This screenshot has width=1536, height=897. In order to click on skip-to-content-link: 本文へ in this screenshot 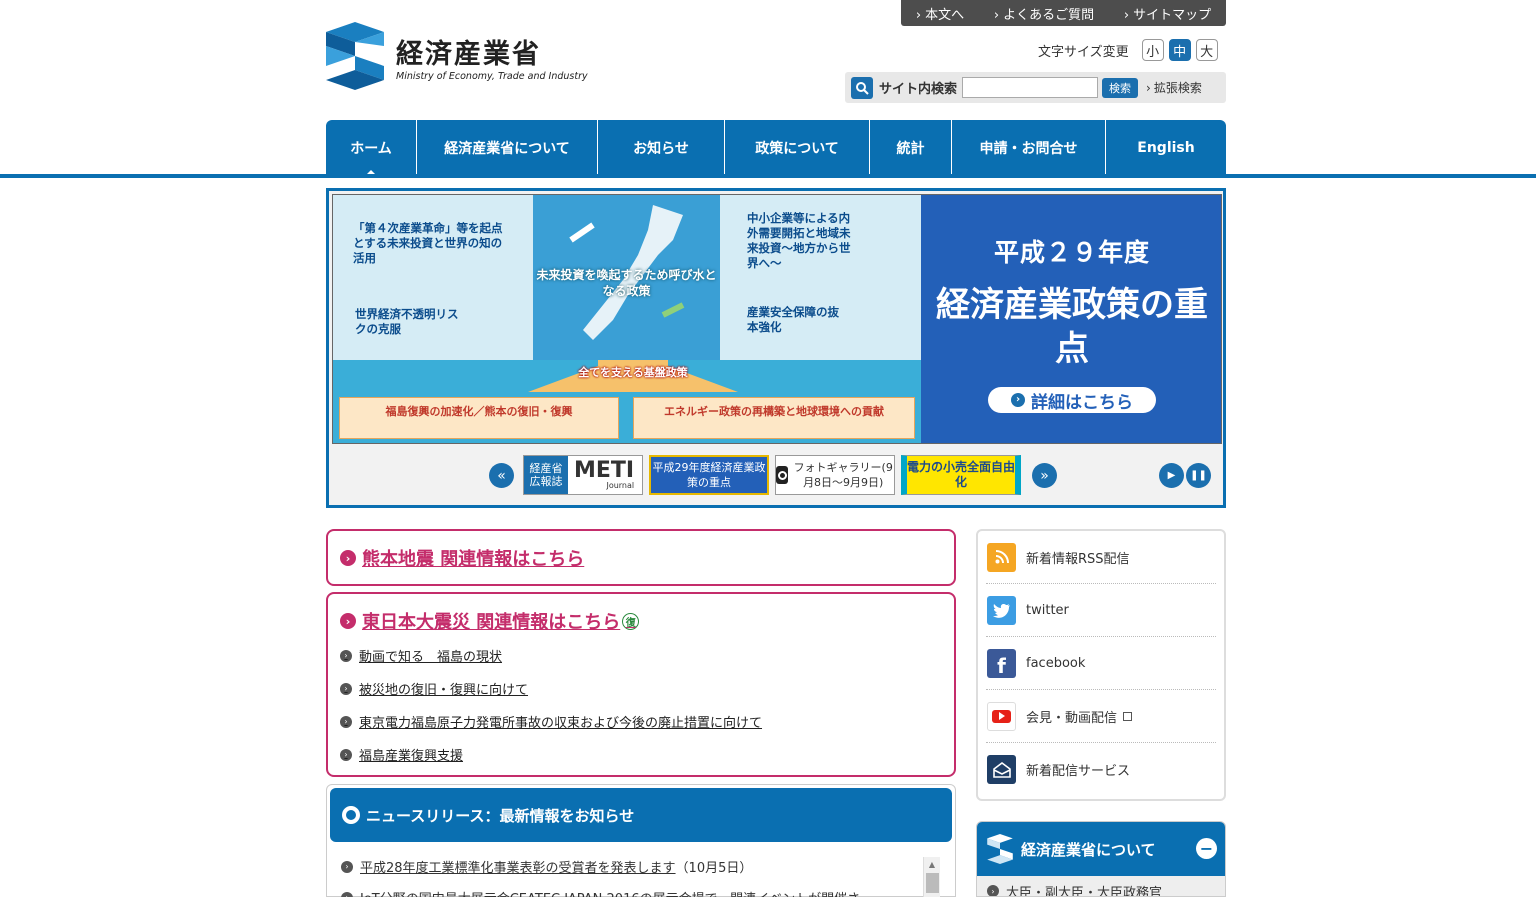, I will do `click(940, 13)`.